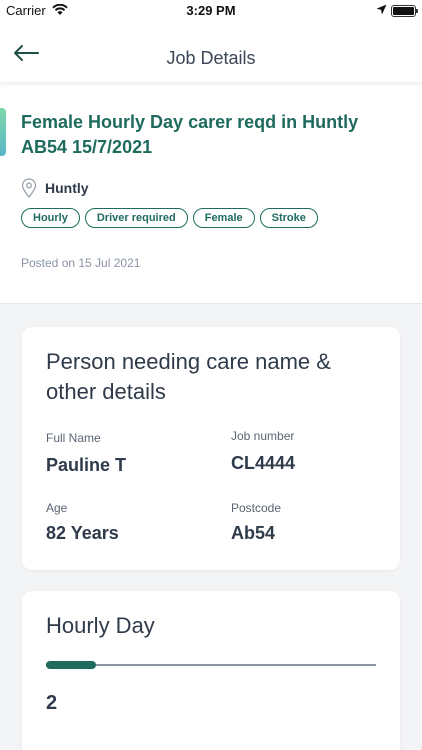 This screenshot has height=750, width=422. Describe the element at coordinates (67, 188) in the screenshot. I see `location-label: Huntly` at that location.